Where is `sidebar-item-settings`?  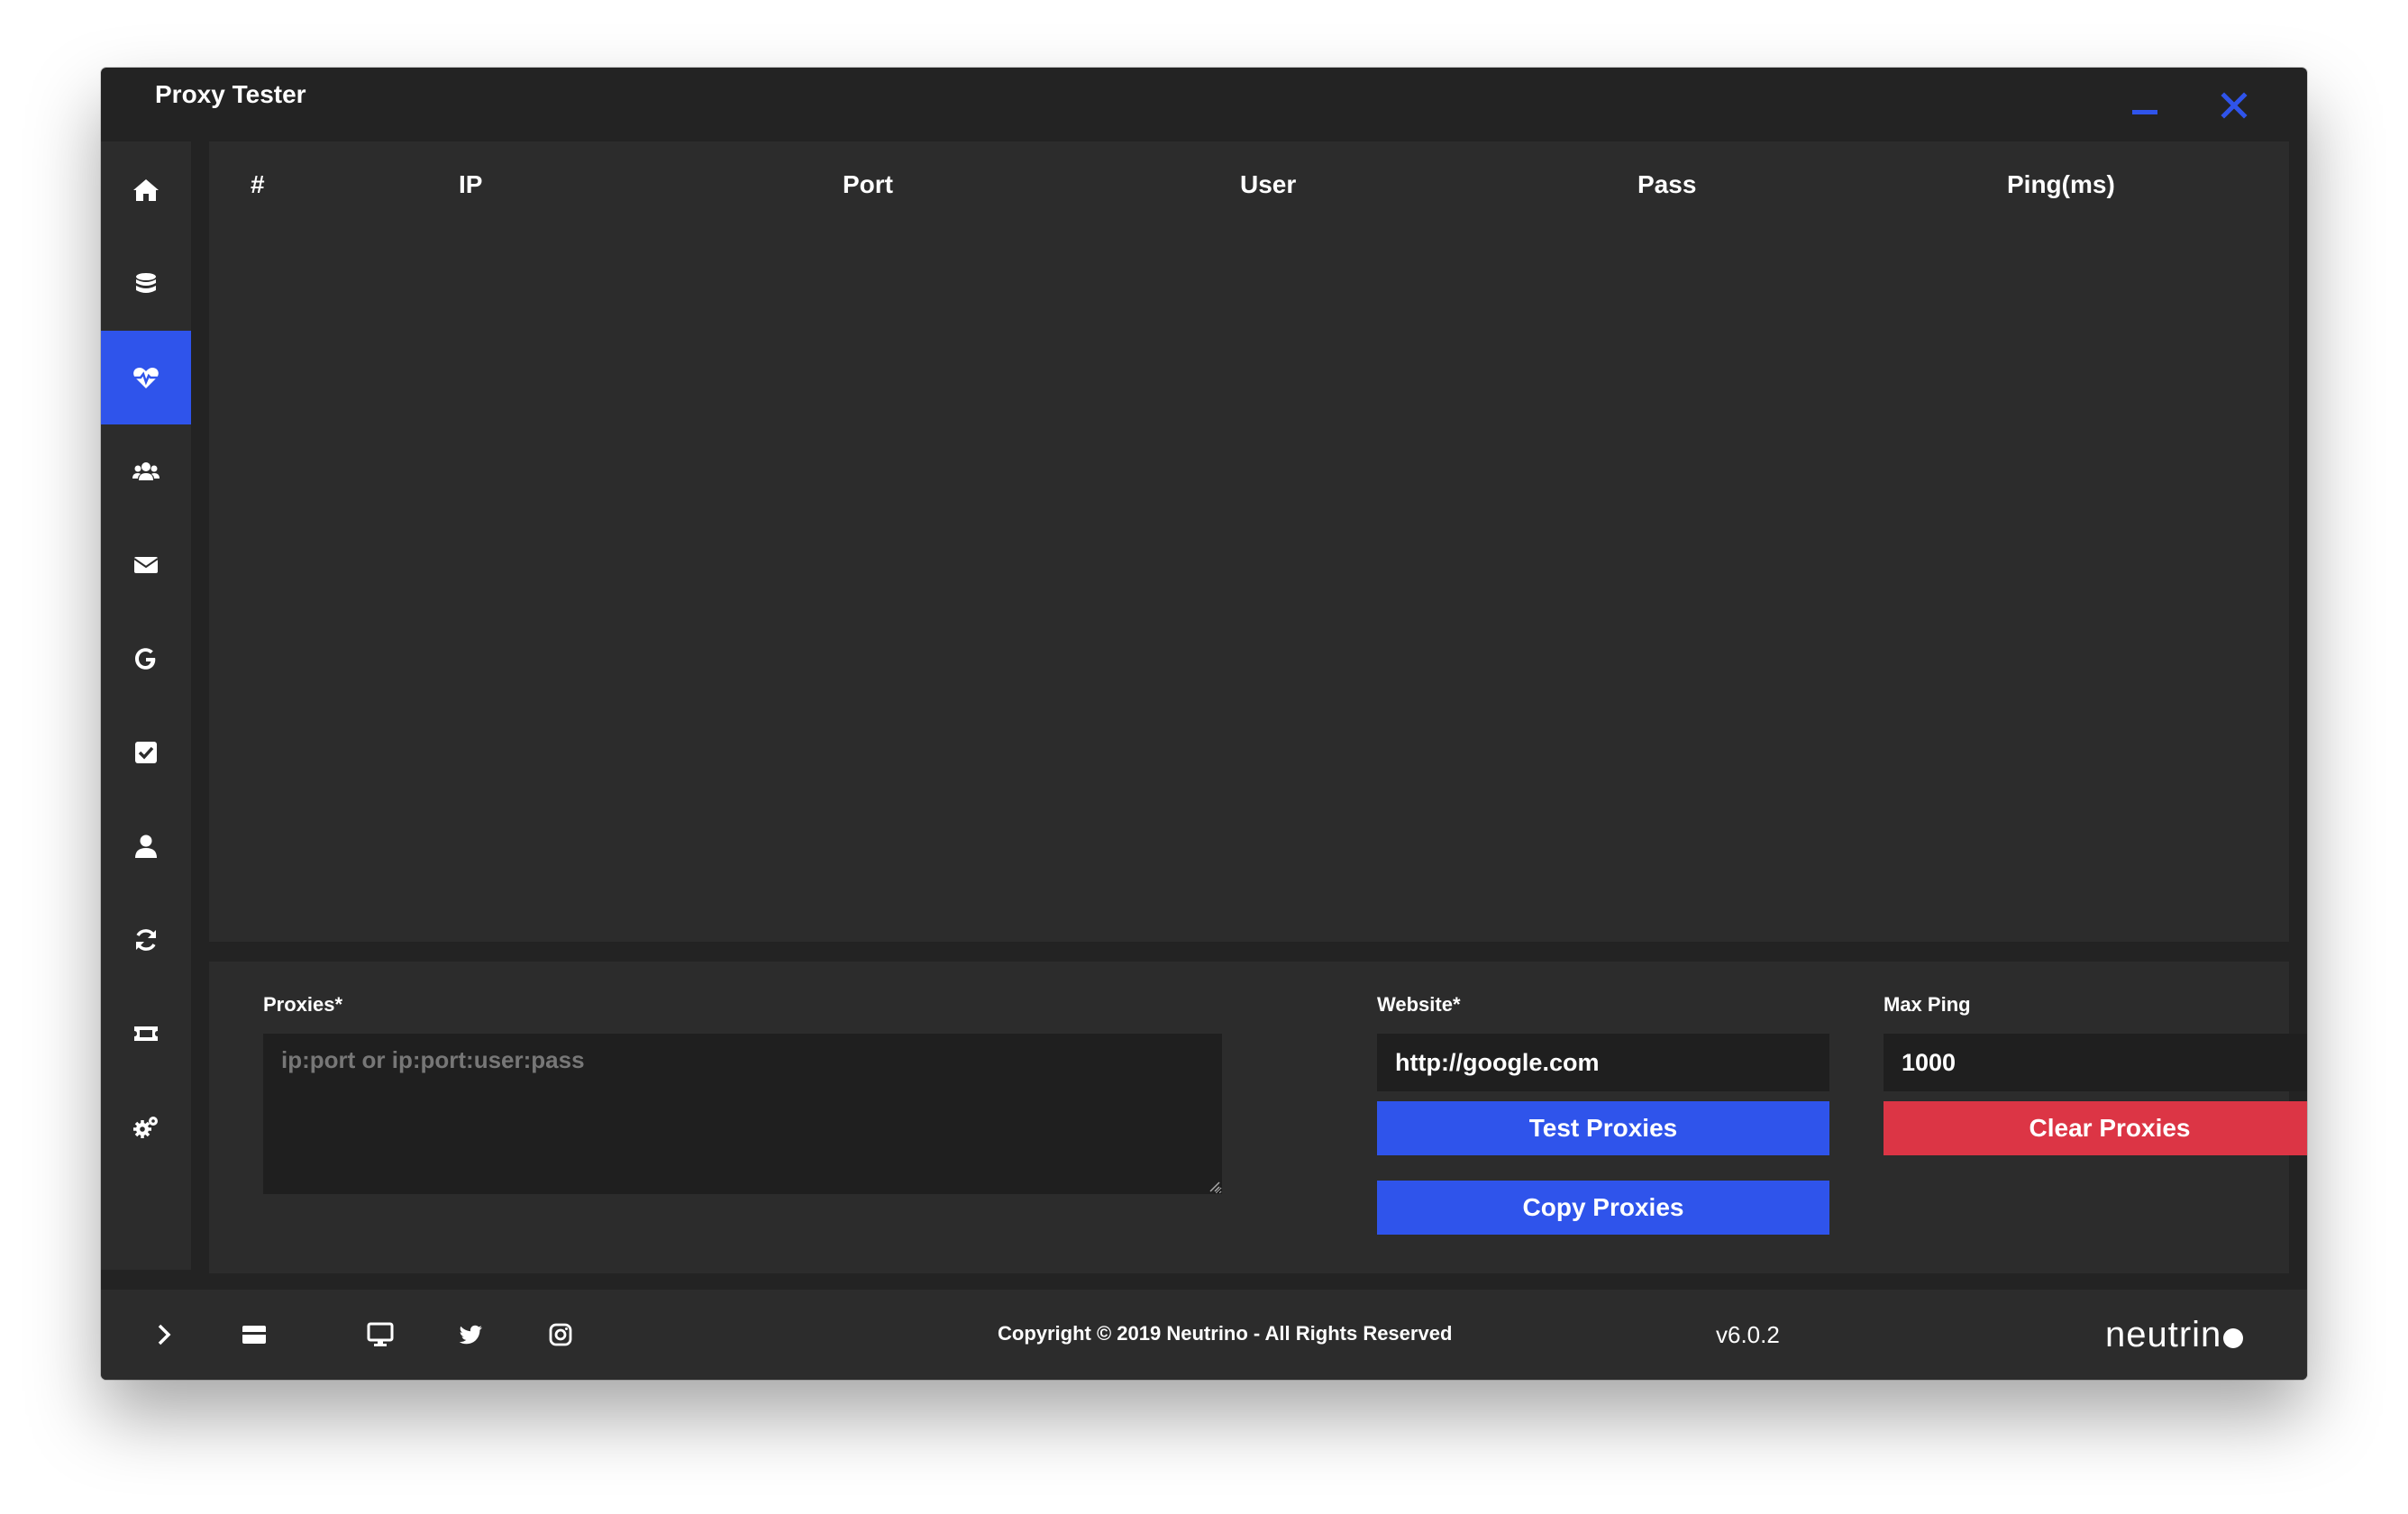 sidebar-item-settings is located at coordinates (146, 1127).